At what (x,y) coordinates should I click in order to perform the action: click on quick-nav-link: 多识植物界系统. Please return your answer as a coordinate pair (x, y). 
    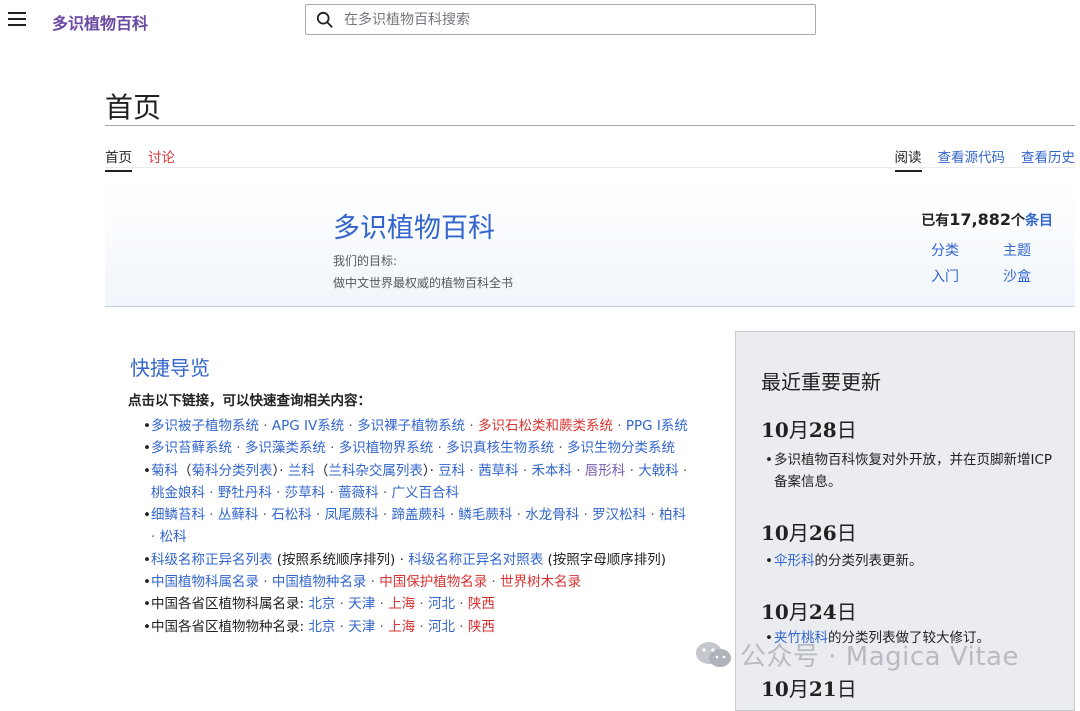
    Looking at the image, I should click on (386, 448).